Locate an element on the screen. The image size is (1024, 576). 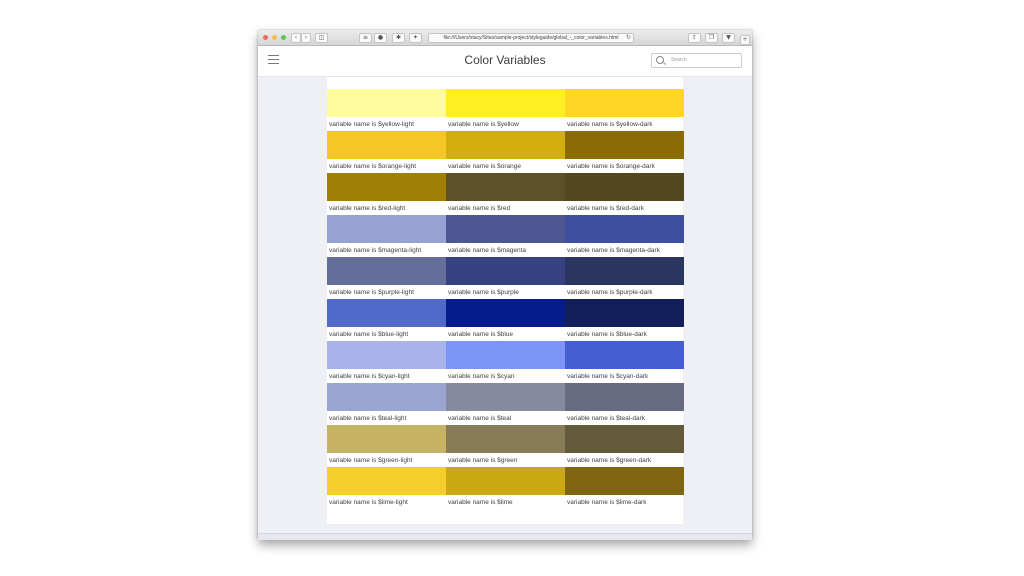
swatch-label: variable name is $blue is located at coordinates (481, 334).